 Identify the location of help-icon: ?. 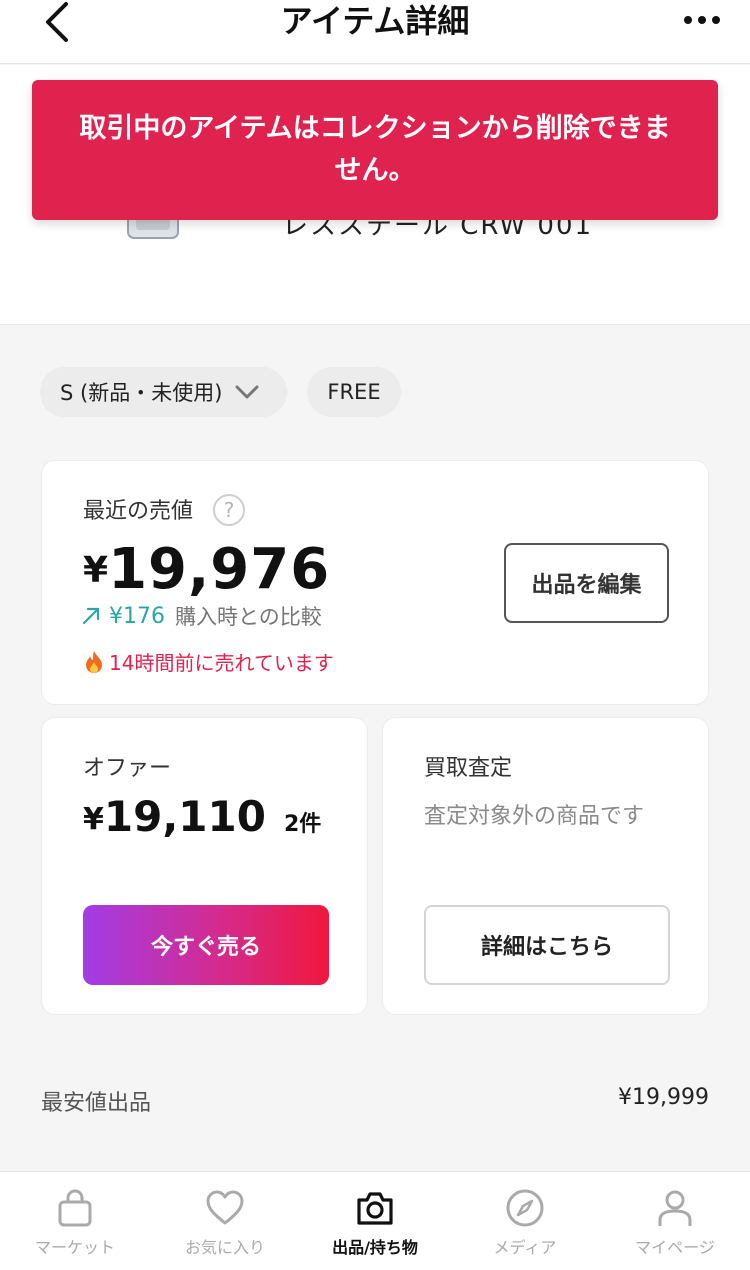
(229, 510).